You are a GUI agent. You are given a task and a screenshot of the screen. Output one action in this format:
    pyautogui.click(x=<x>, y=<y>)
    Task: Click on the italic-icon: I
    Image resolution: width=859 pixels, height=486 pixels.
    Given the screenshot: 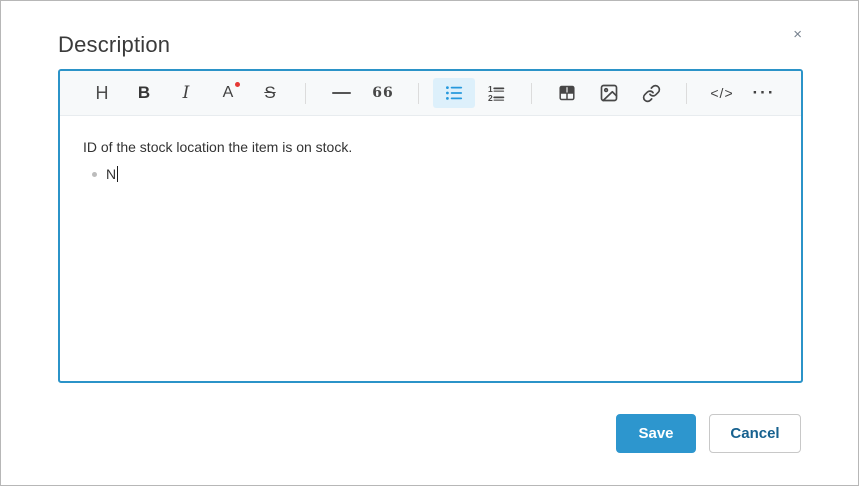 What is the action you would take?
    pyautogui.click(x=186, y=93)
    